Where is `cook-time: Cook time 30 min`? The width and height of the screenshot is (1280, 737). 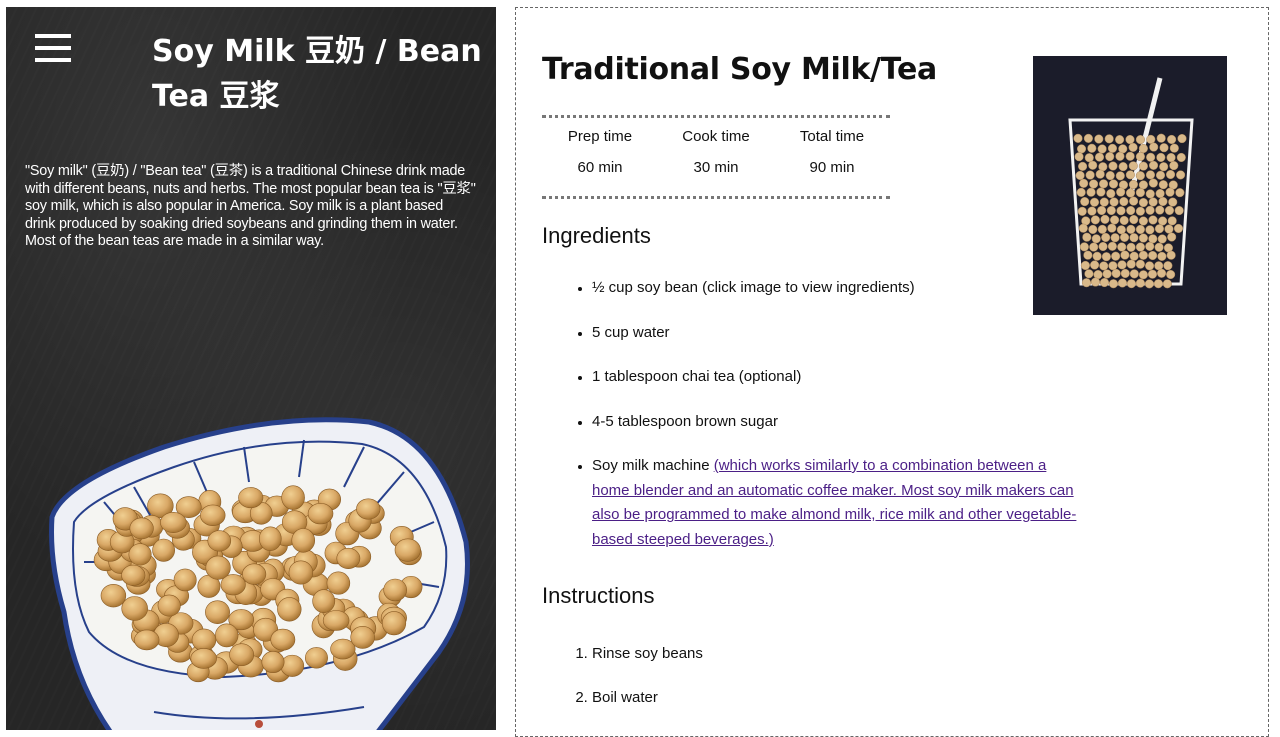
cook-time: Cook time 30 min is located at coordinates (716, 157).